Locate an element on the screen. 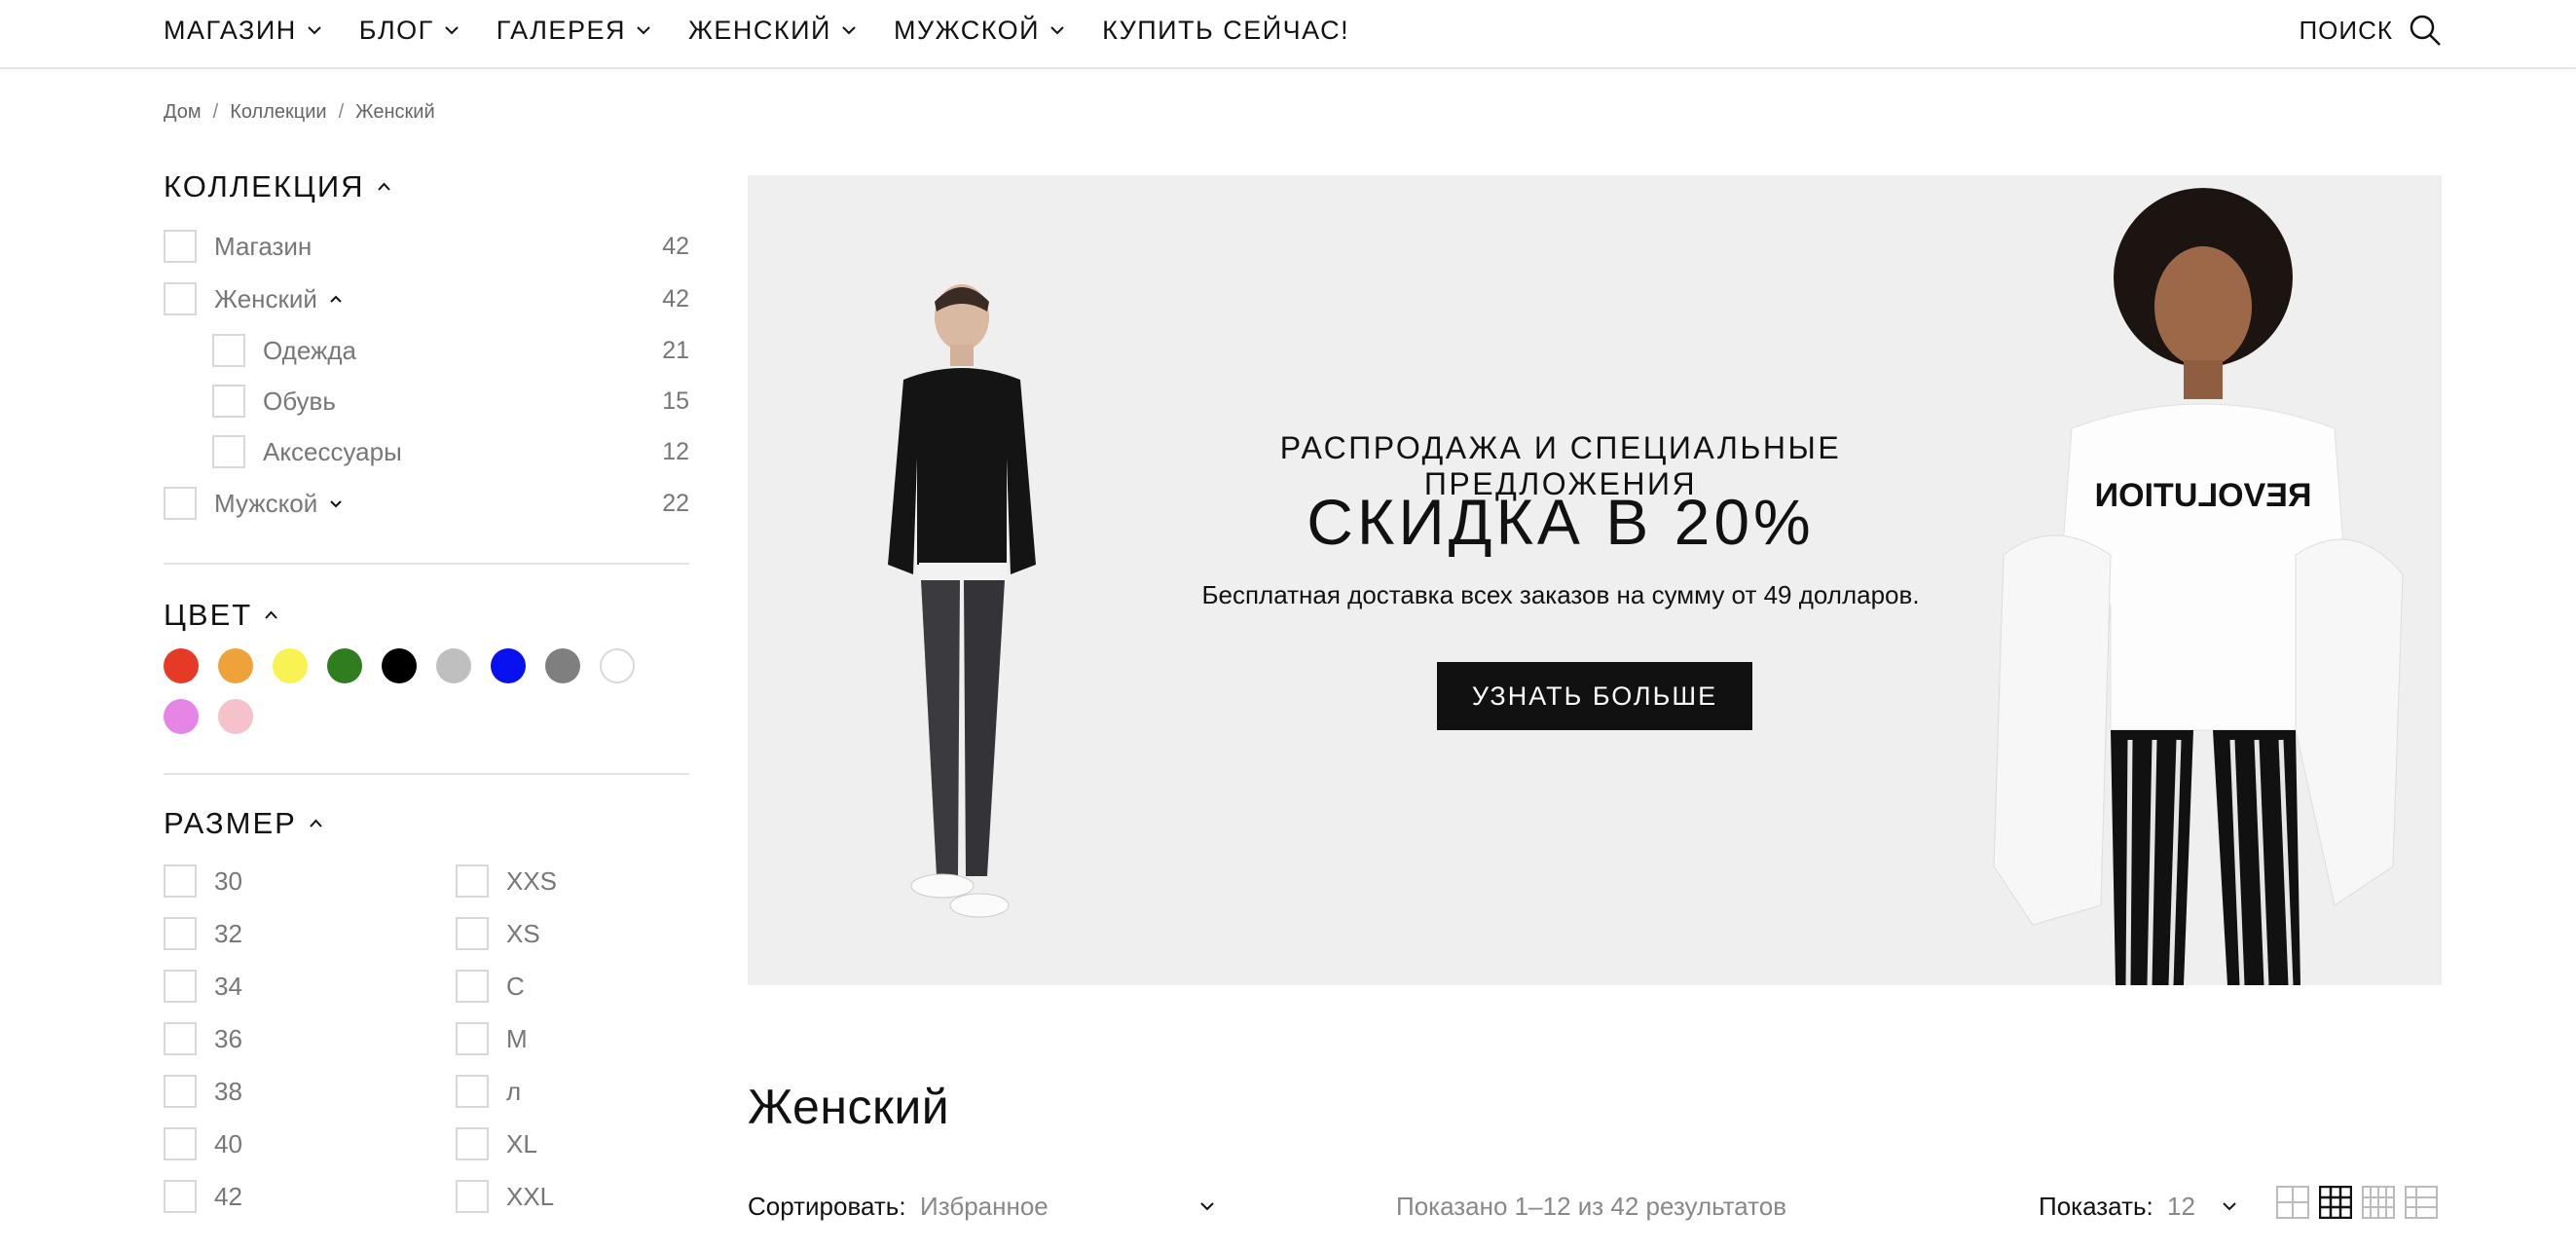 The width and height of the screenshot is (2576, 1250). size-option-32: 32 is located at coordinates (310, 933).